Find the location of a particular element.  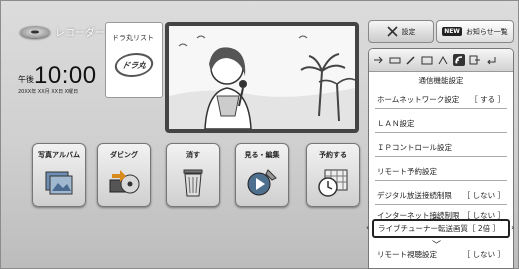

dora-logo-text: ドラ丸 is located at coordinates (134, 65).